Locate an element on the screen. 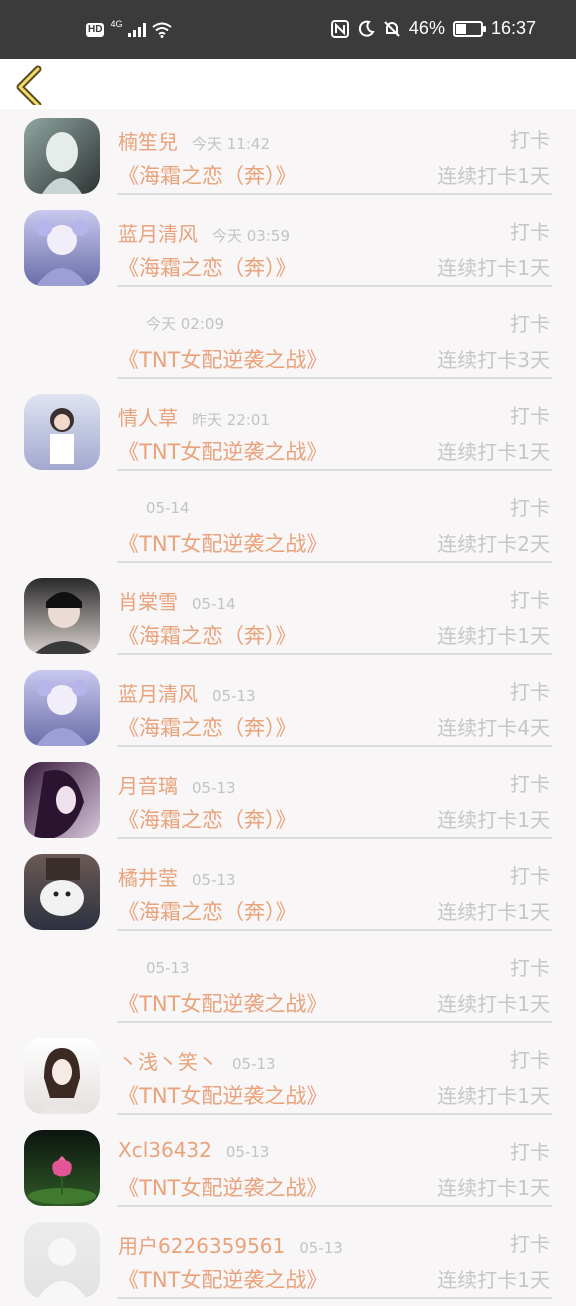  name-line: Xcl36432 05-13 is located at coordinates (193, 1150).